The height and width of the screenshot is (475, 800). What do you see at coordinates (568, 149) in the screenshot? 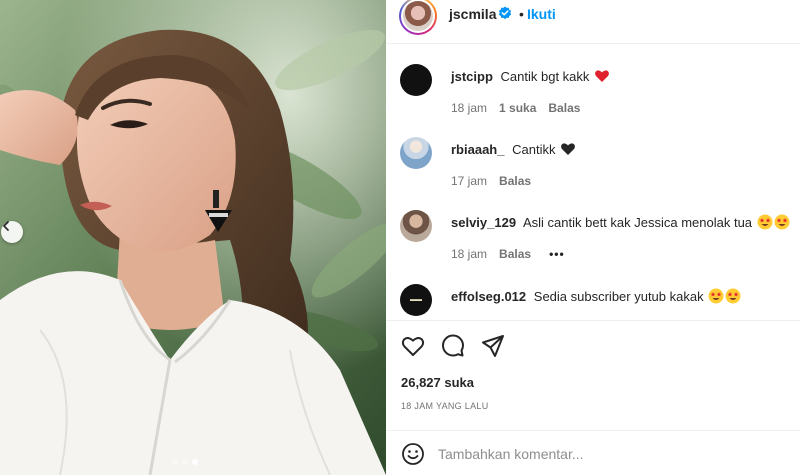
I see `black-heart-icon` at bounding box center [568, 149].